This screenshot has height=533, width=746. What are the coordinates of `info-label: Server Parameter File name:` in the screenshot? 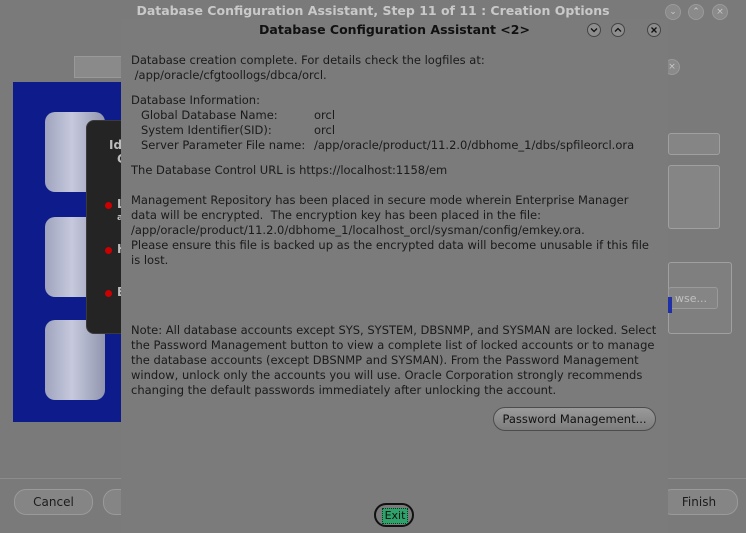 It's located at (223, 145).